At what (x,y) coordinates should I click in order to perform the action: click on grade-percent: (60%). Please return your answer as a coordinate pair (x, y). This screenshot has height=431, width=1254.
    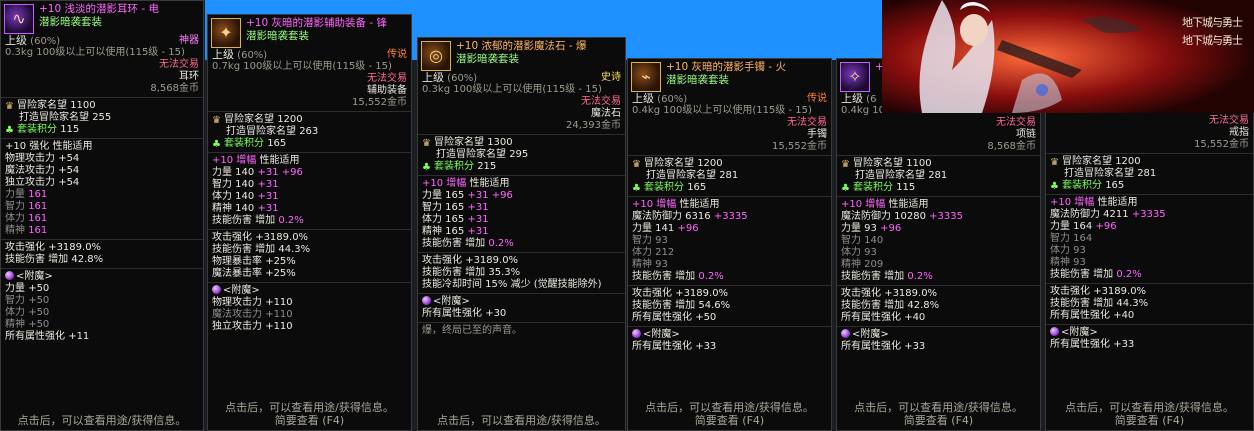
    Looking at the image, I should click on (251, 55).